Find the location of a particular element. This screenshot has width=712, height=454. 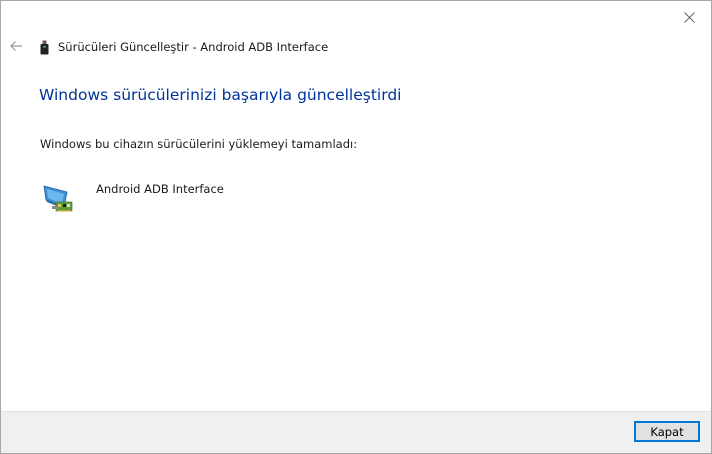

dialog-footer: Kapat is located at coordinates (356, 432).